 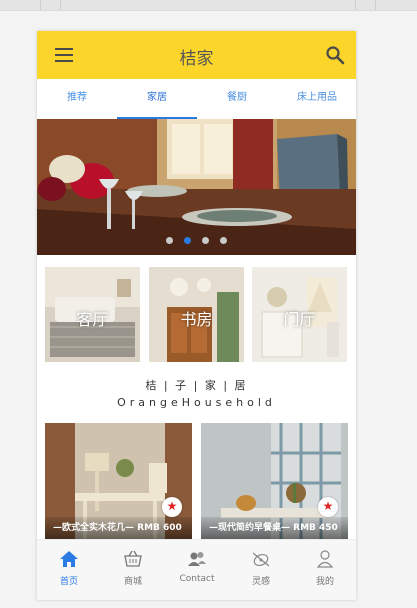 I want to click on carousel-dots, so click(x=196, y=238).